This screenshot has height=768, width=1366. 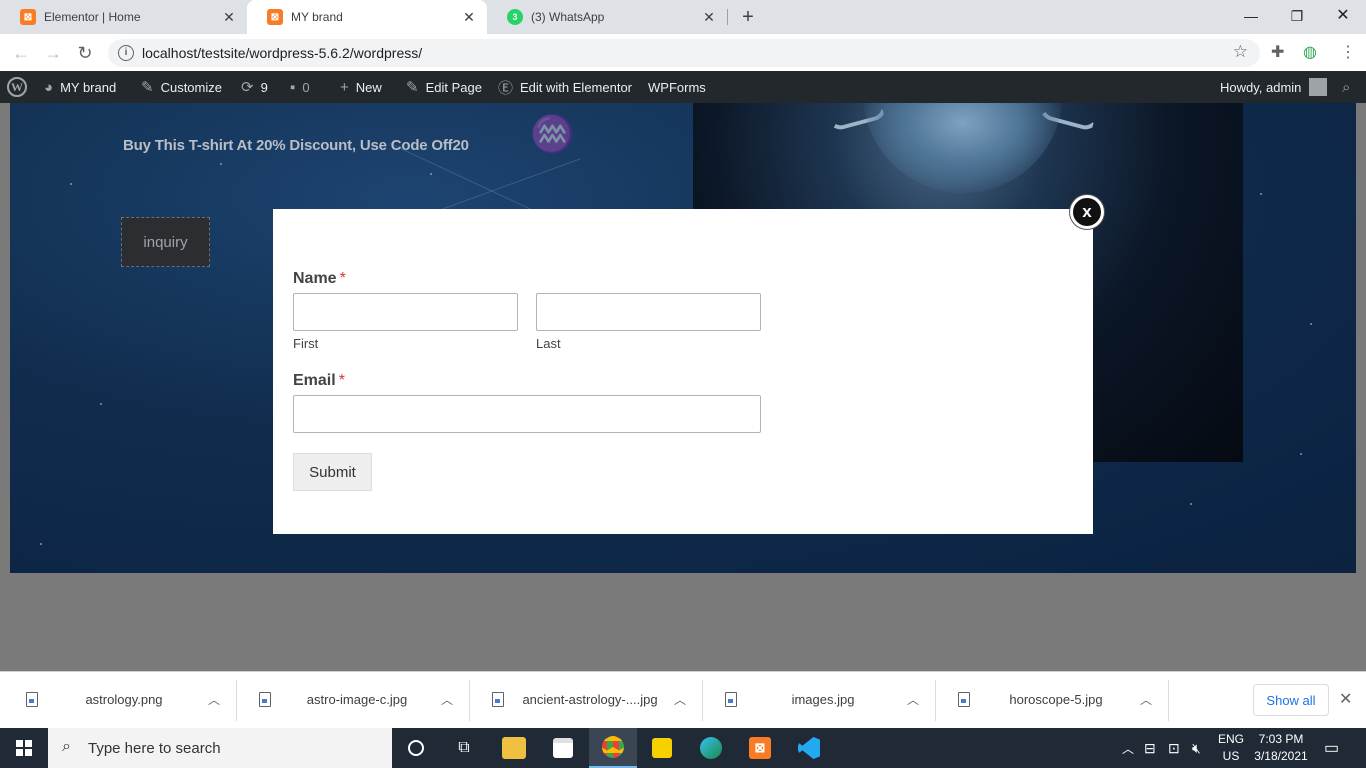 I want to click on last-name-input, so click(x=648, y=312).